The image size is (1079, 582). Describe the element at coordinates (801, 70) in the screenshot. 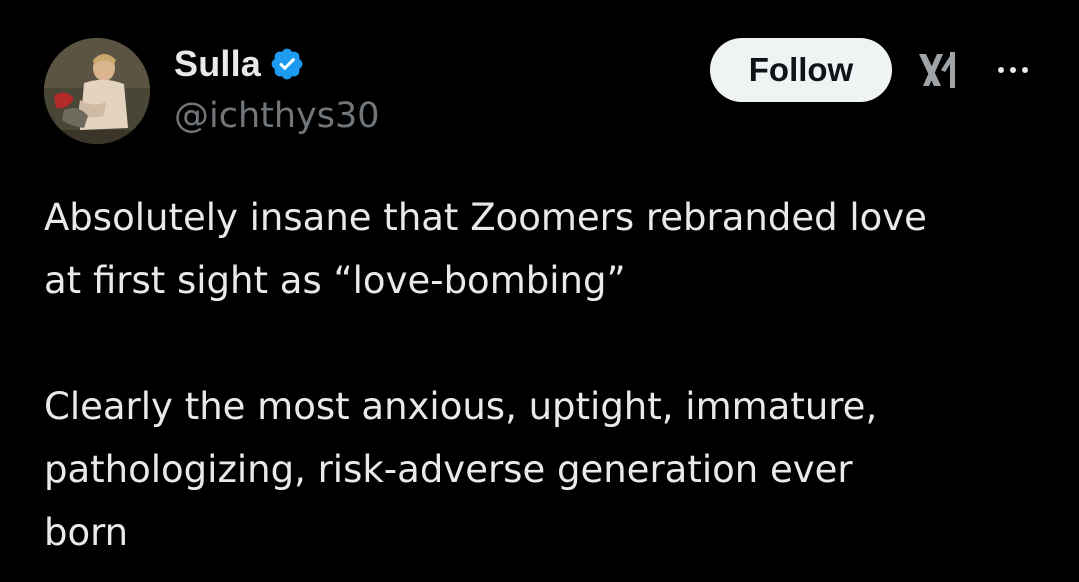

I see `follow-button: Follow` at that location.